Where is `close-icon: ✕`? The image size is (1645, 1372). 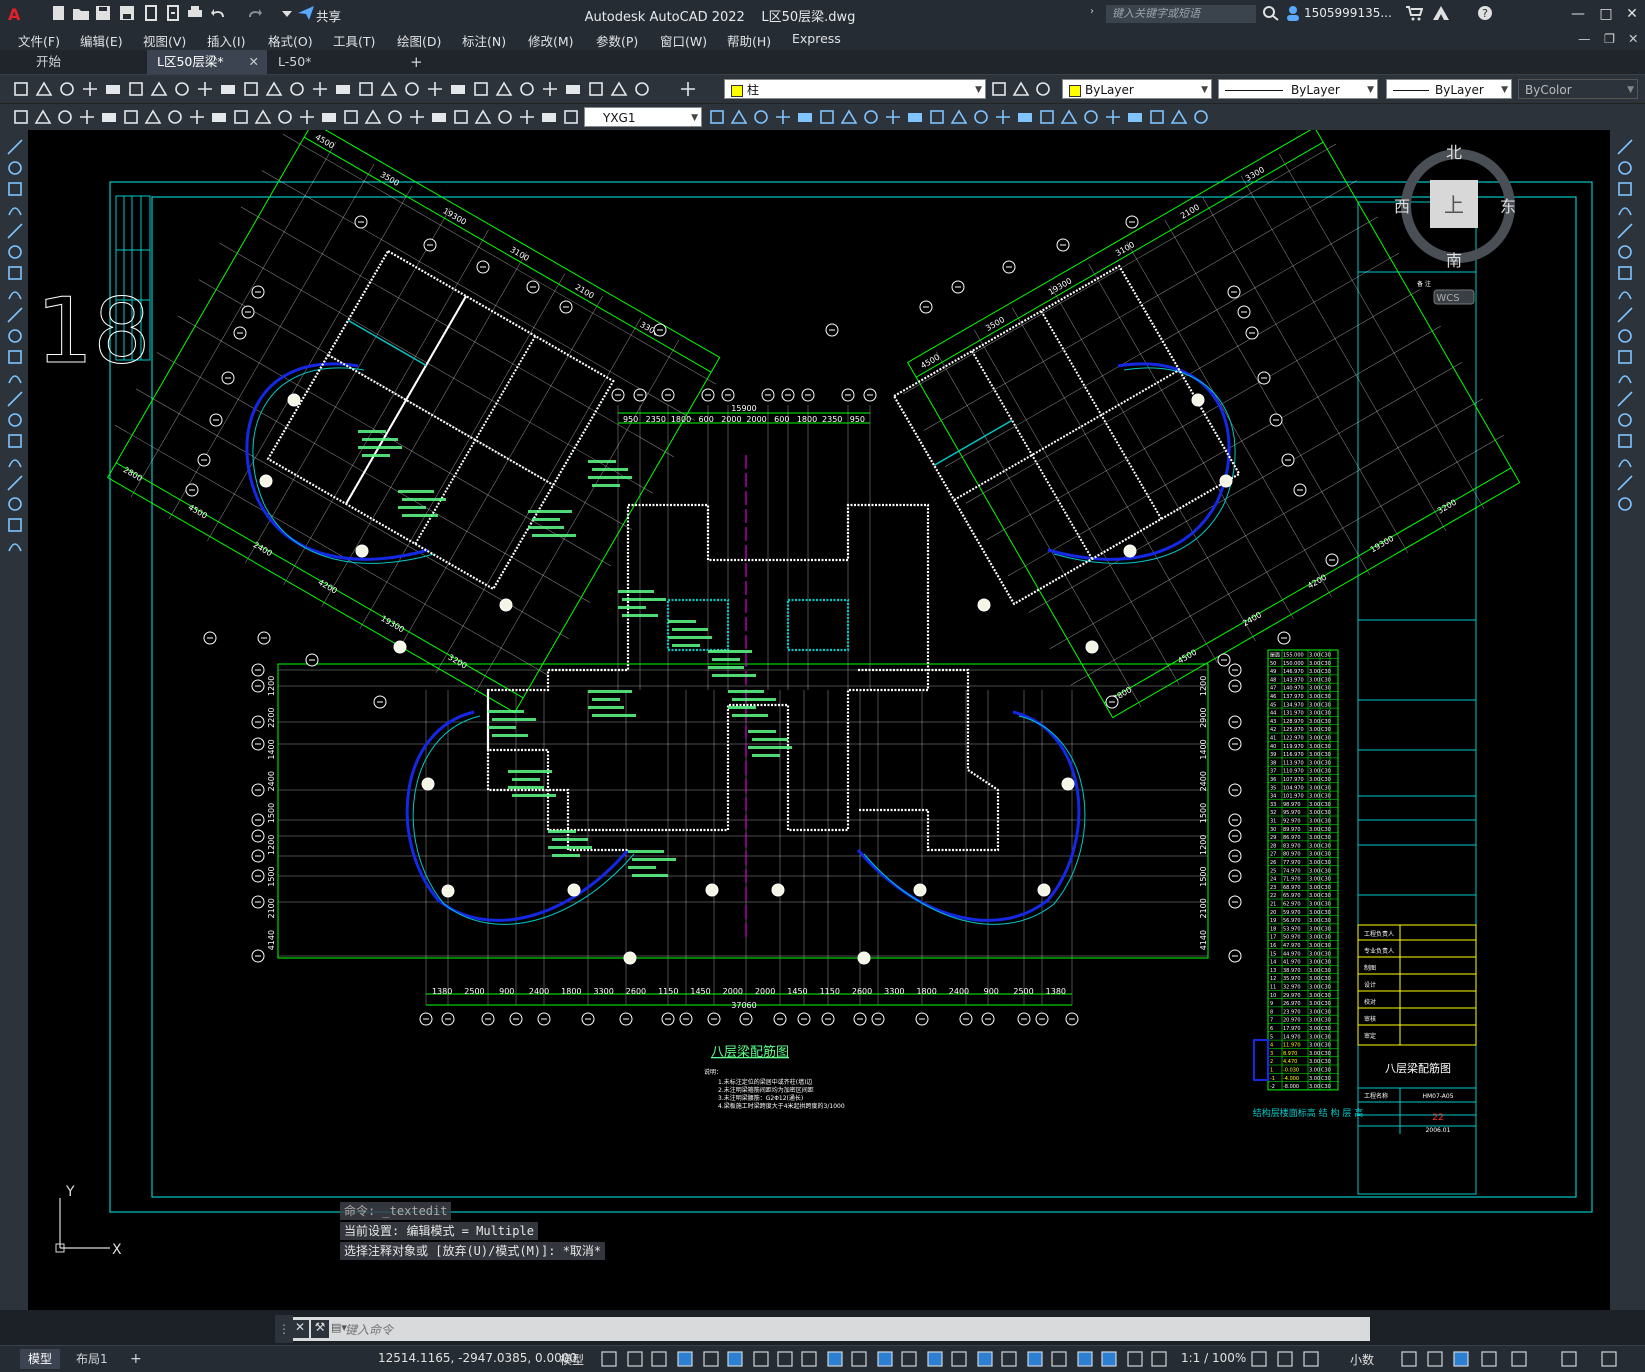 close-icon: ✕ is located at coordinates (1632, 14).